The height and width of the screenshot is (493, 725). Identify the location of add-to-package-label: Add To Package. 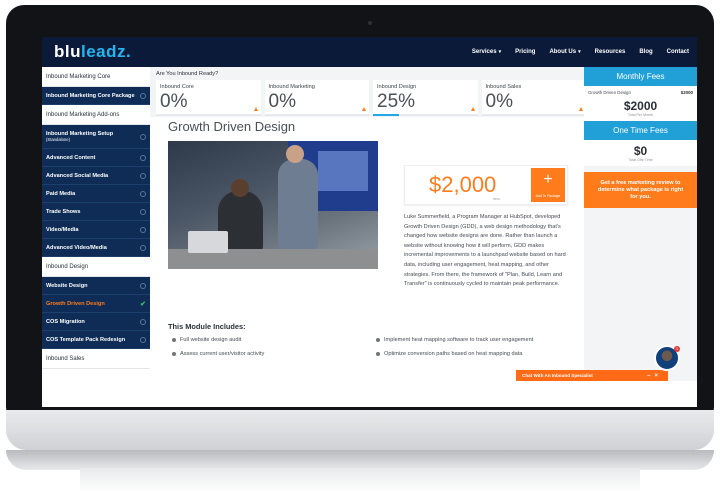
(548, 196).